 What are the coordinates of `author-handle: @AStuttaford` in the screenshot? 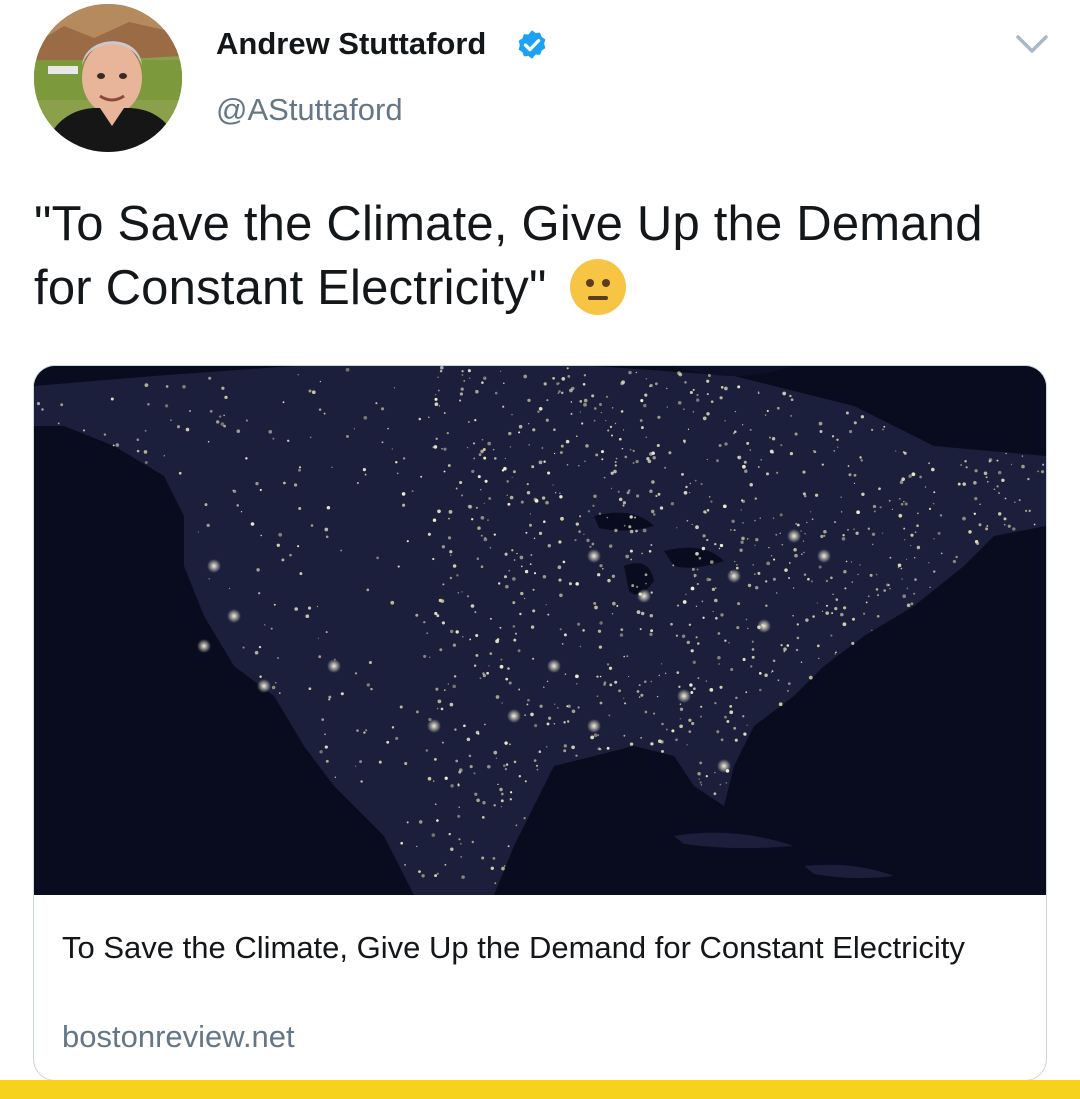 It's located at (309, 110).